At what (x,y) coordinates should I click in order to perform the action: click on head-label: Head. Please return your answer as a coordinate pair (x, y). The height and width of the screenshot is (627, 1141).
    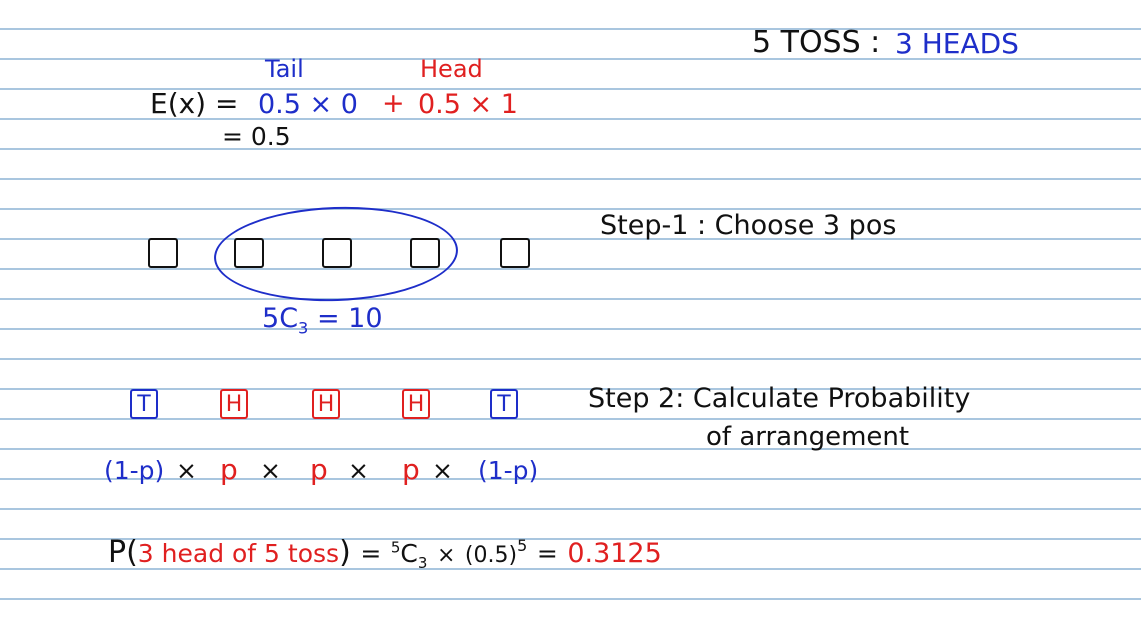
    Looking at the image, I should click on (451, 69).